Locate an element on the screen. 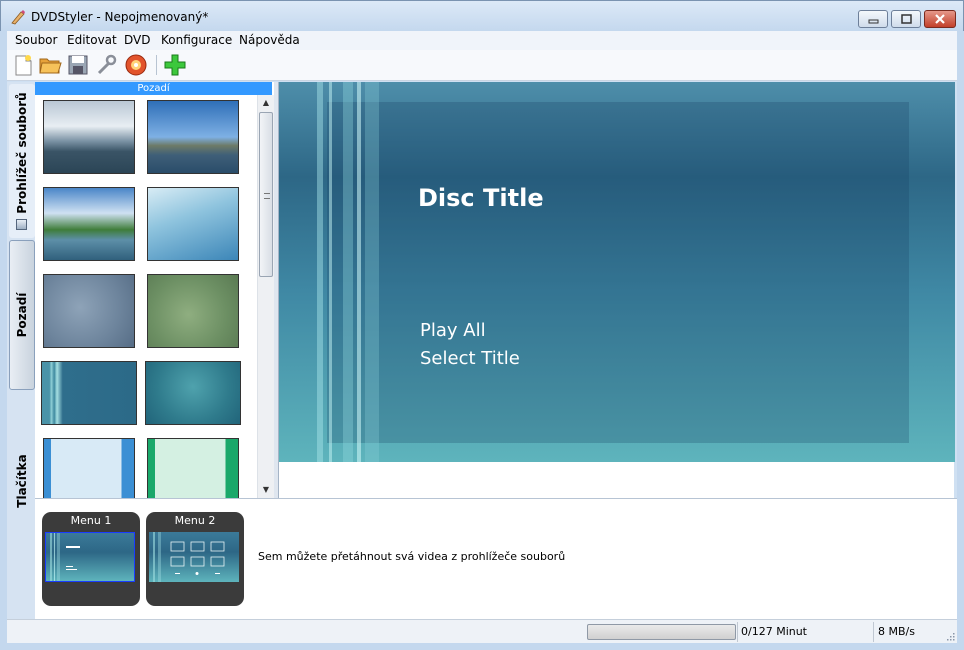 The width and height of the screenshot is (964, 650). maximize-icon is located at coordinates (906, 19).